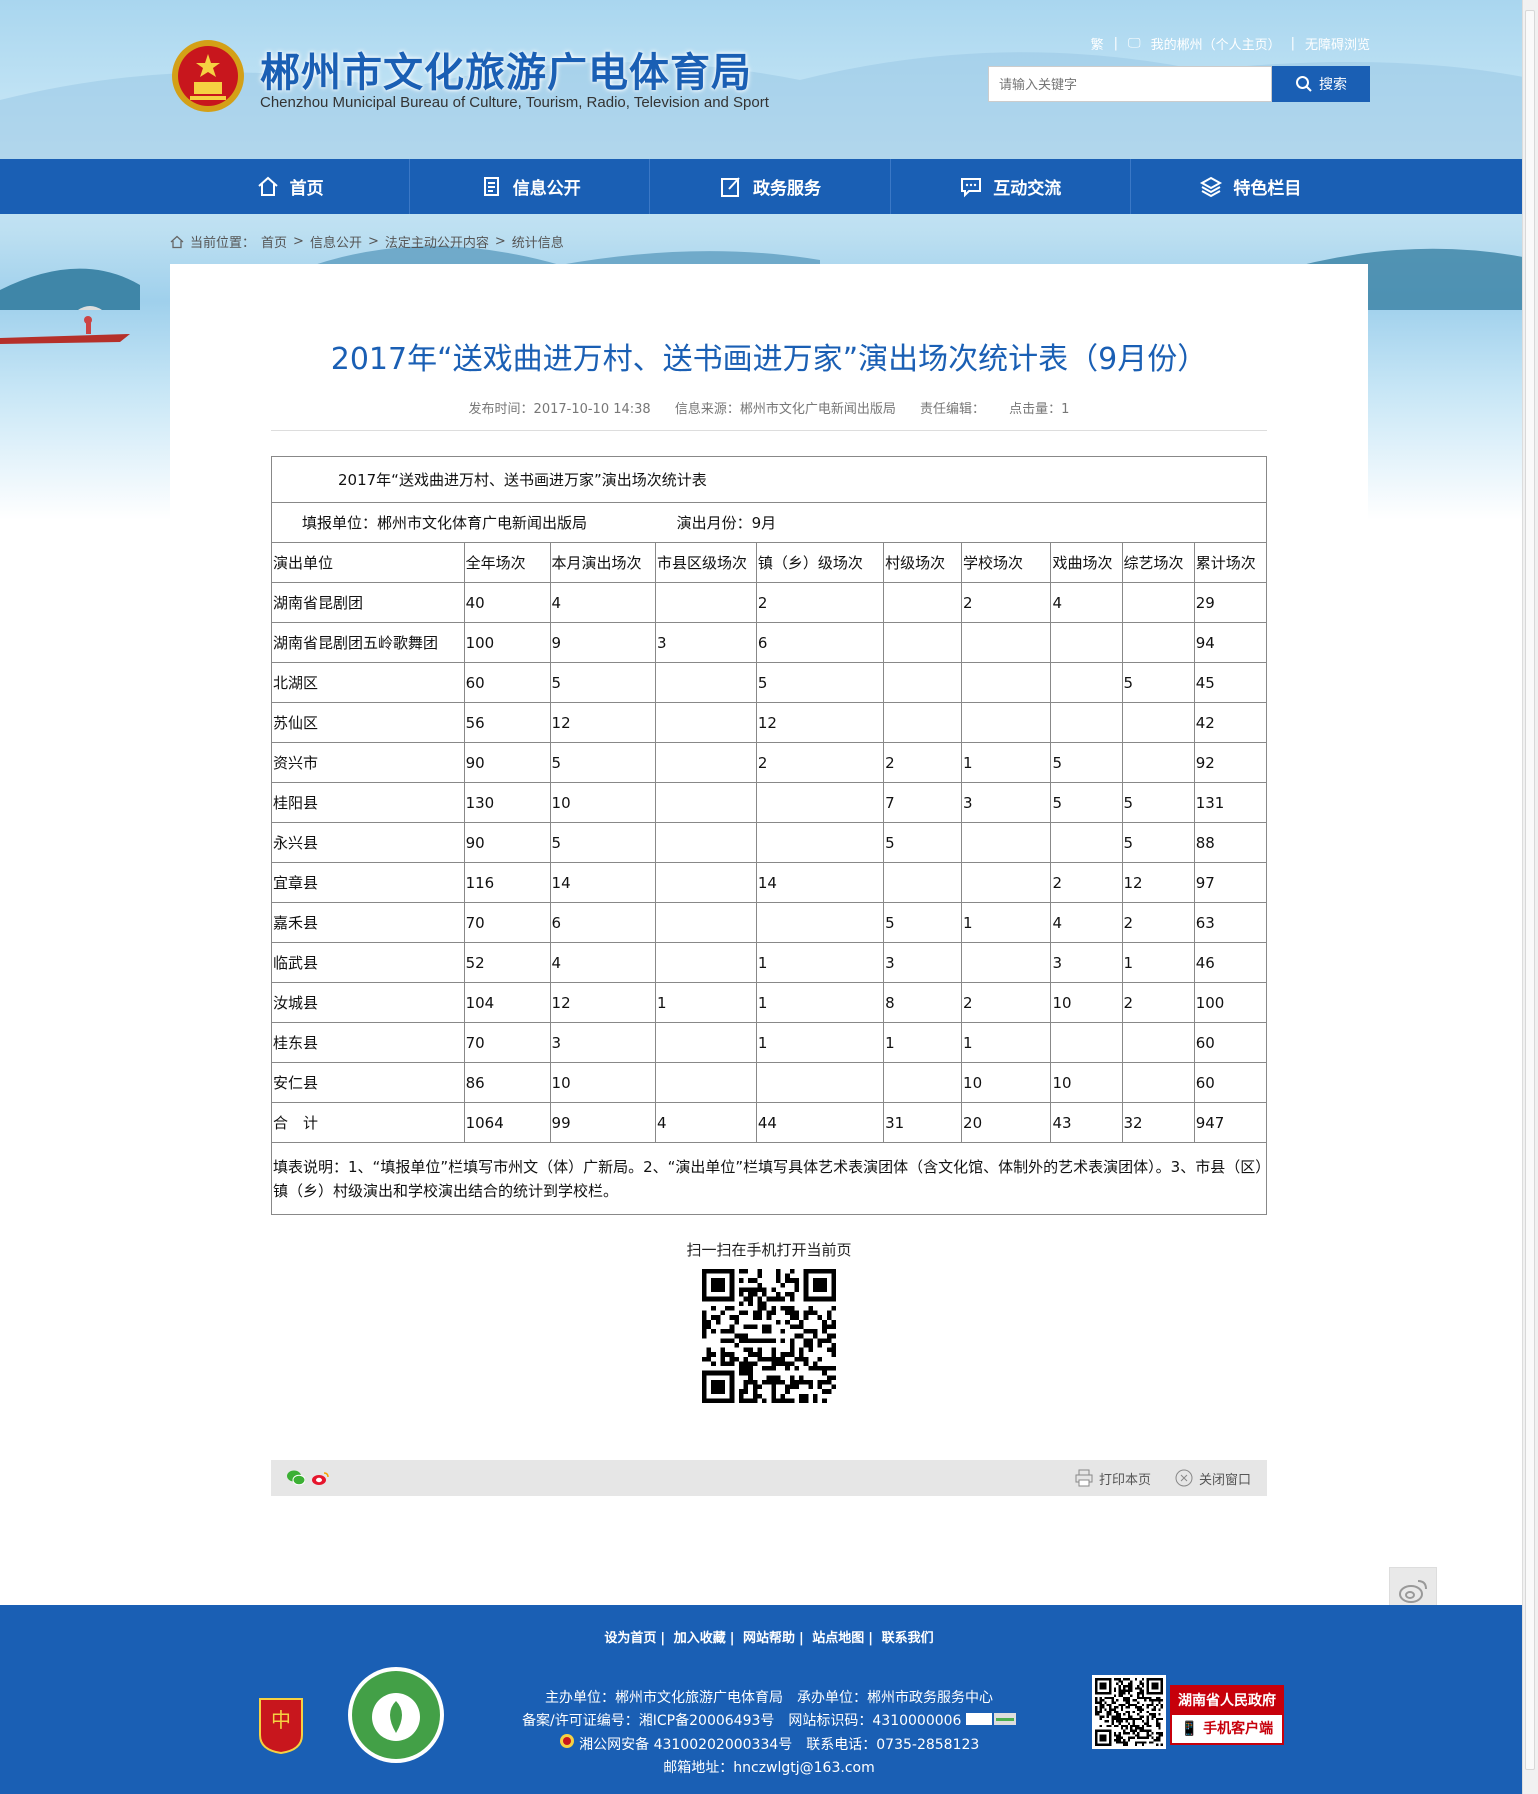  Describe the element at coordinates (923, 1122) in the screenshot. I see `table-cell: 31` at that location.